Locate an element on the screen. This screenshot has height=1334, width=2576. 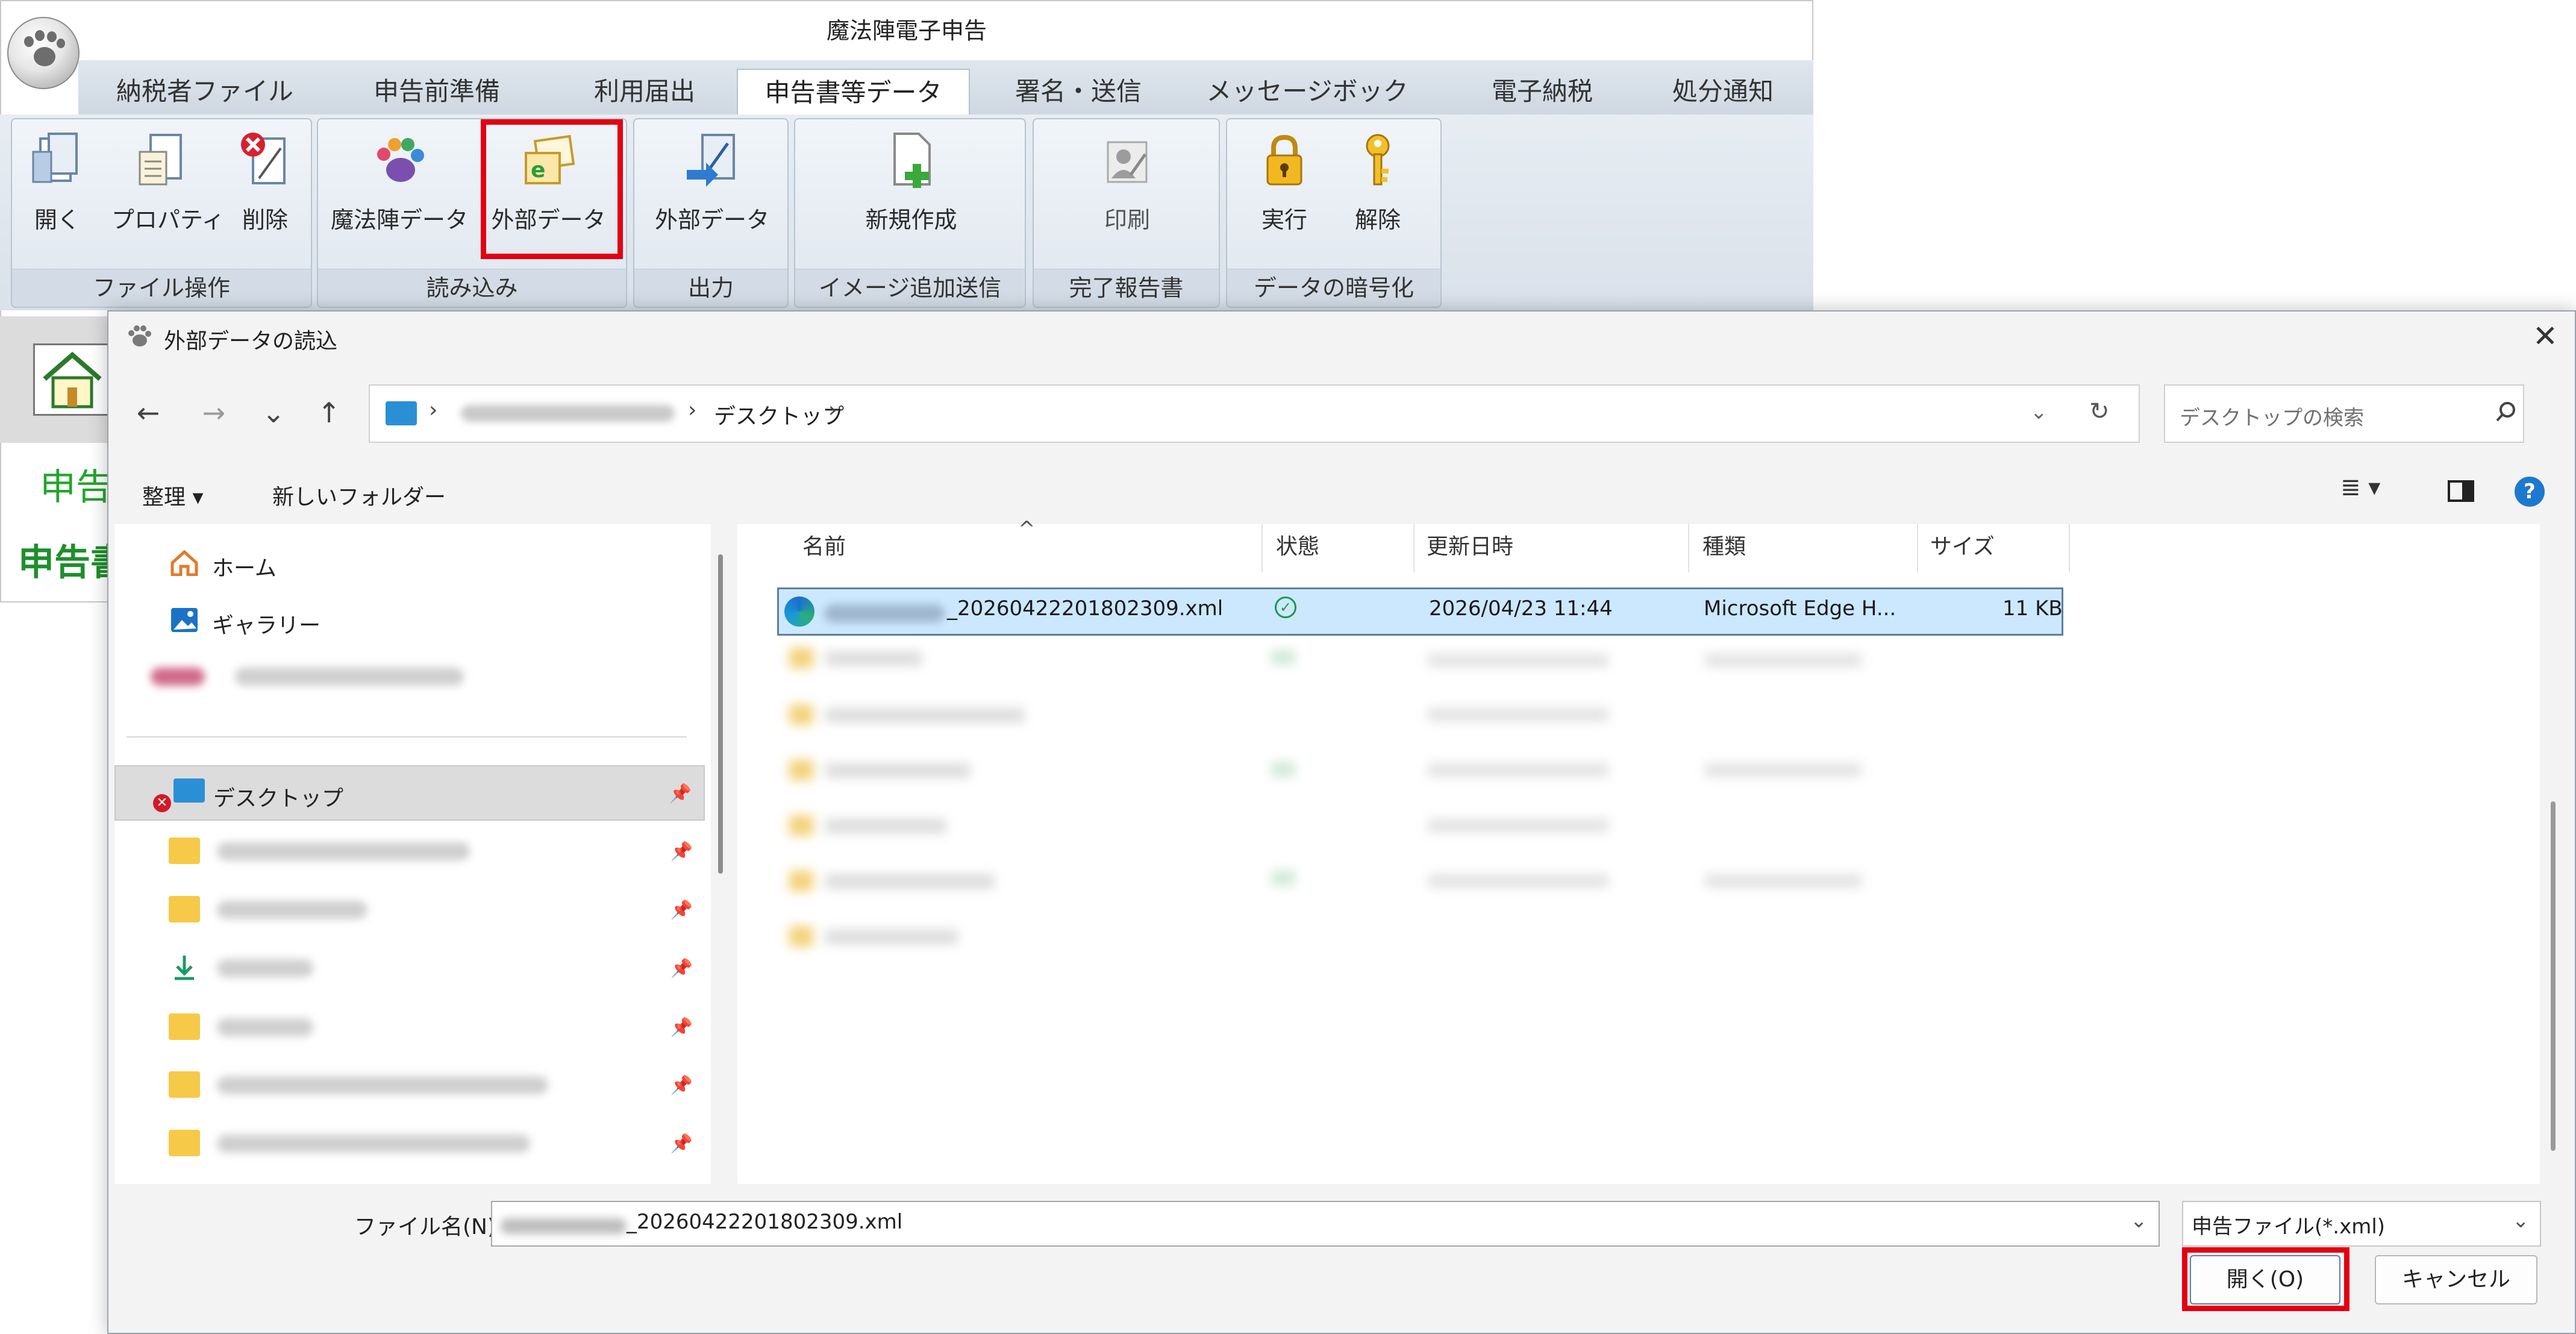
filename-redacted is located at coordinates (885, 613).